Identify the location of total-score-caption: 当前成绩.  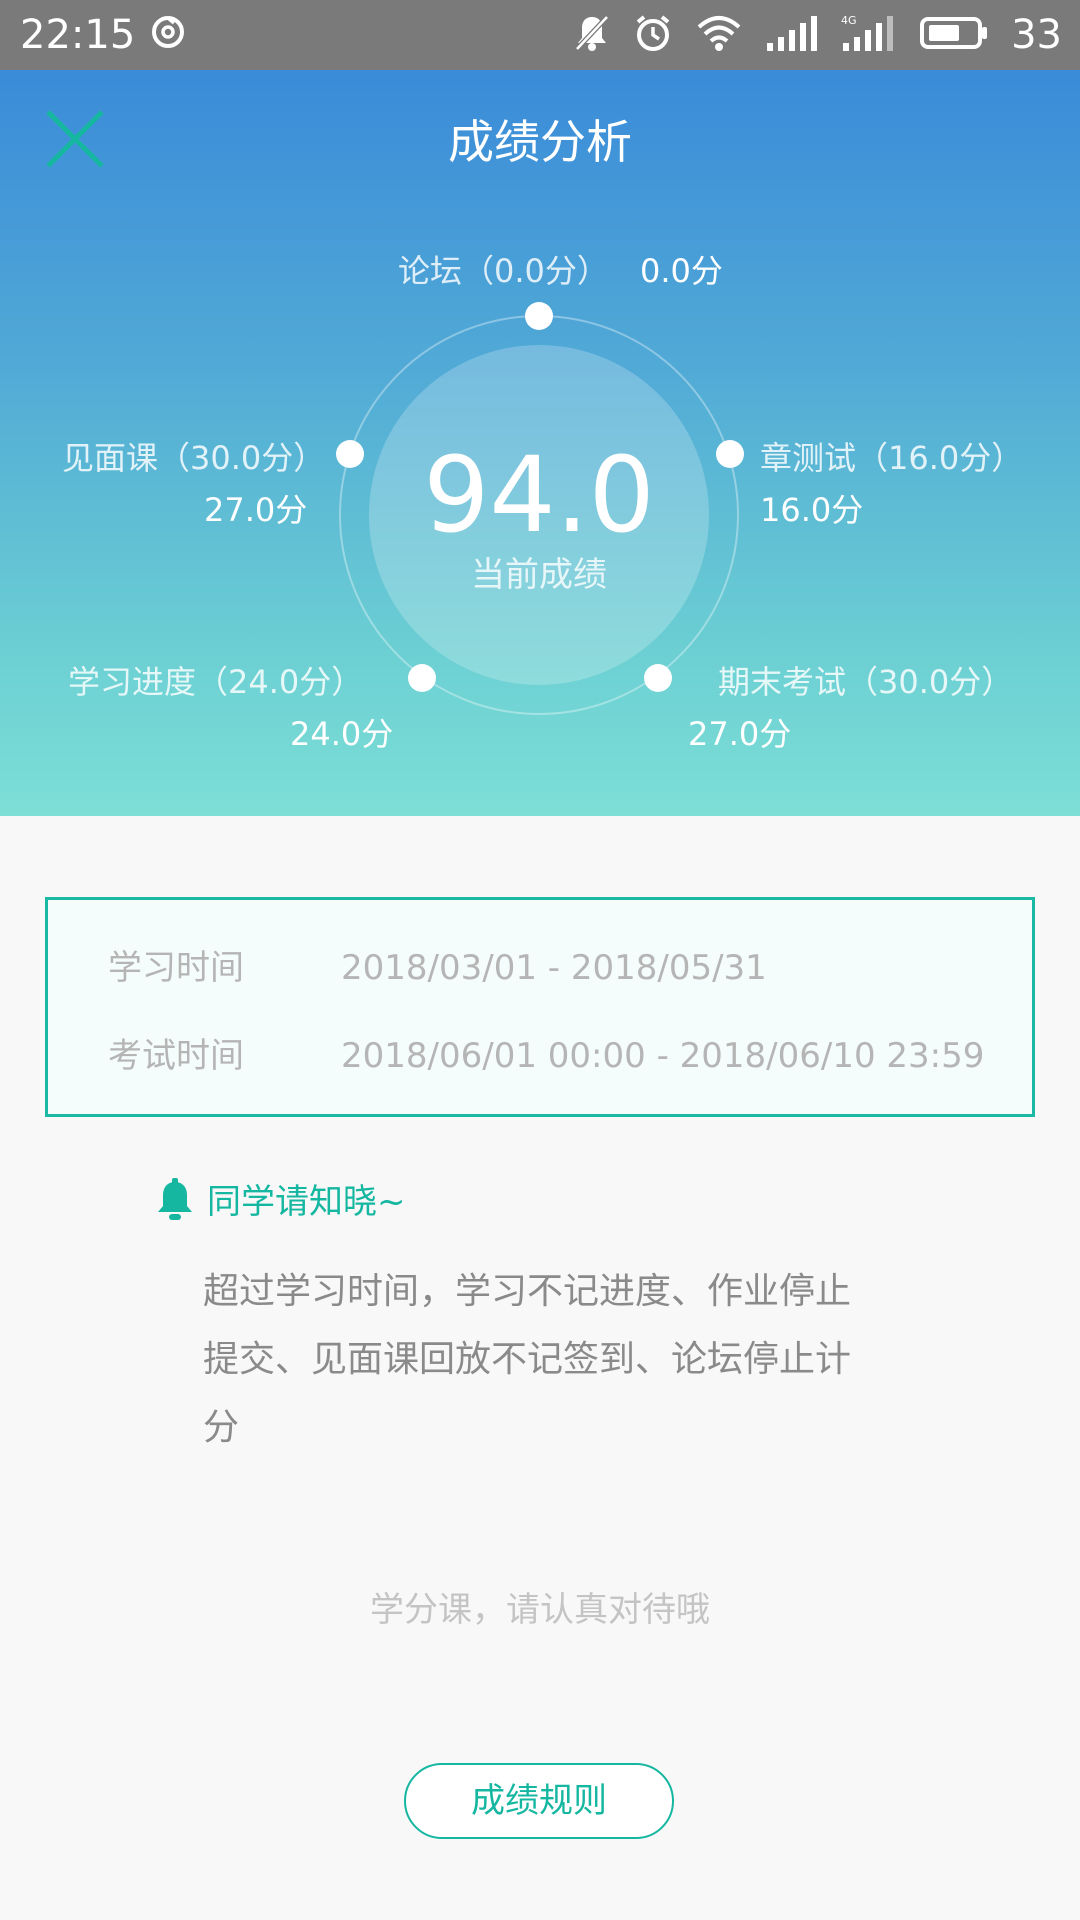
(539, 575).